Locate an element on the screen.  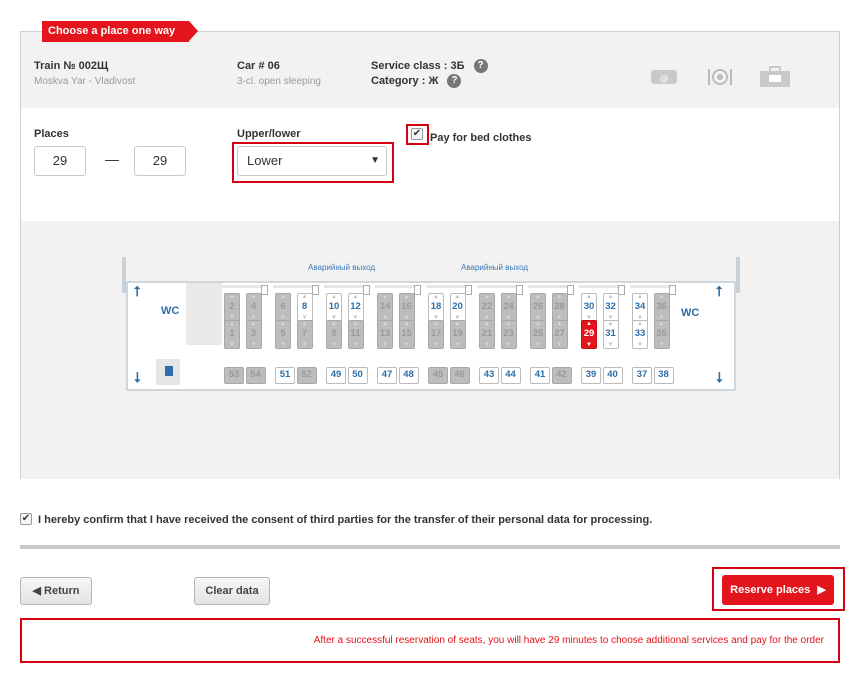
clear-data-button: Clear data is located at coordinates (232, 591).